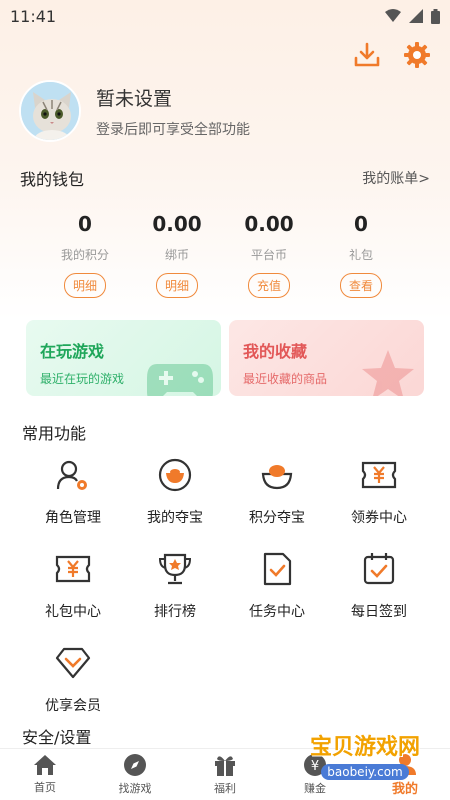  What do you see at coordinates (225, 16) in the screenshot?
I see `status-bar: 11:41` at bounding box center [225, 16].